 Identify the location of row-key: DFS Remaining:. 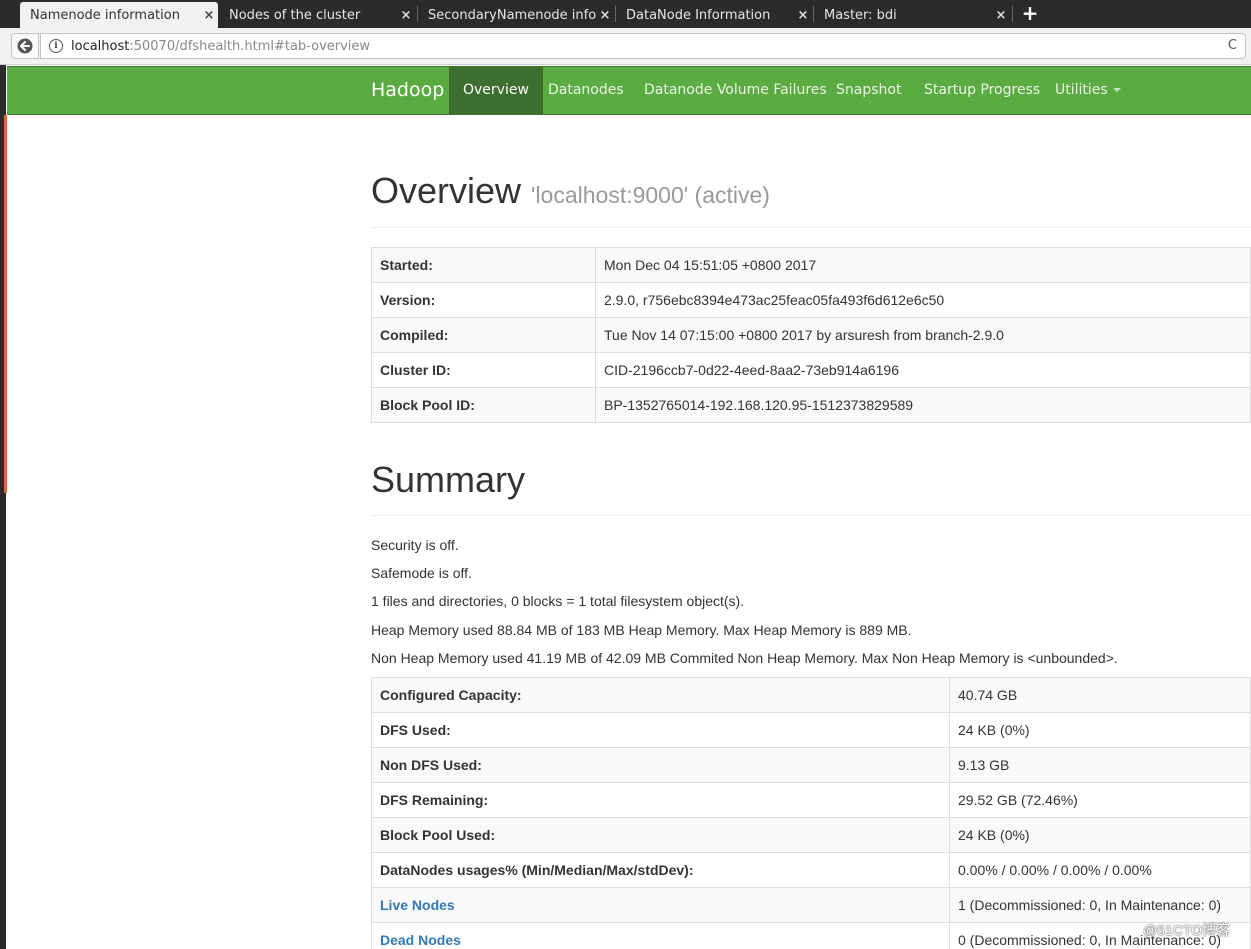
(660, 800).